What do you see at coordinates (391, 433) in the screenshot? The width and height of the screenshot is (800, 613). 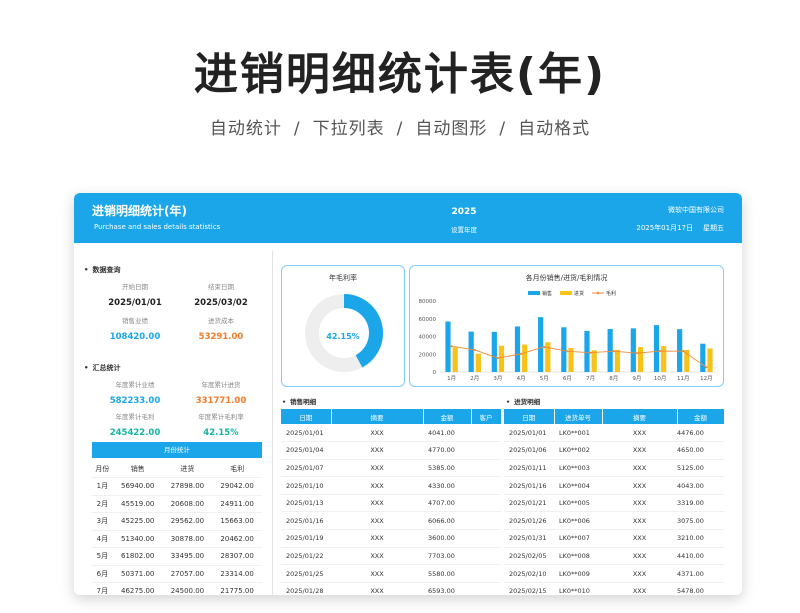 I see `table-row: 2025/01/01 XXX 4041.00` at bounding box center [391, 433].